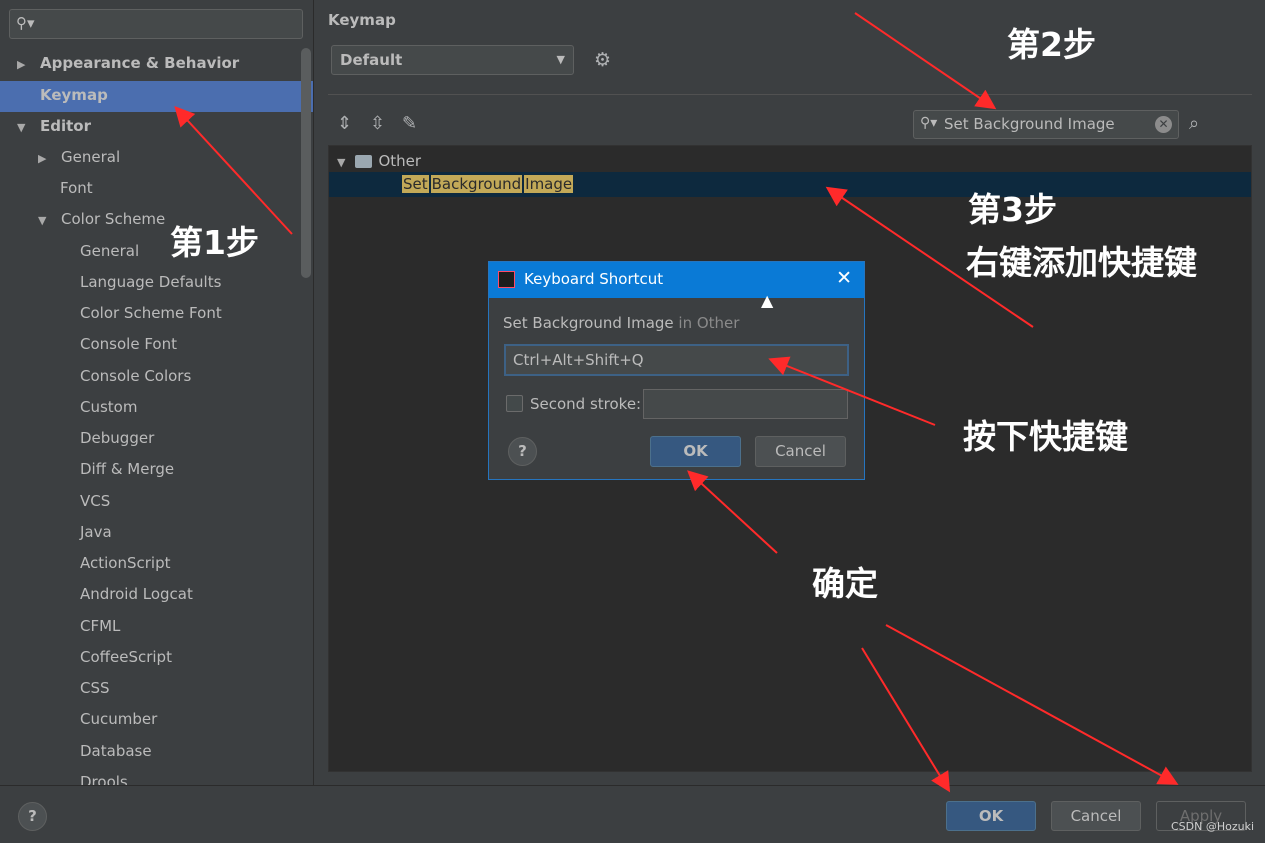 The height and width of the screenshot is (843, 1265). Describe the element at coordinates (1096, 816) in the screenshot. I see `cancel-button: Cancel` at that location.